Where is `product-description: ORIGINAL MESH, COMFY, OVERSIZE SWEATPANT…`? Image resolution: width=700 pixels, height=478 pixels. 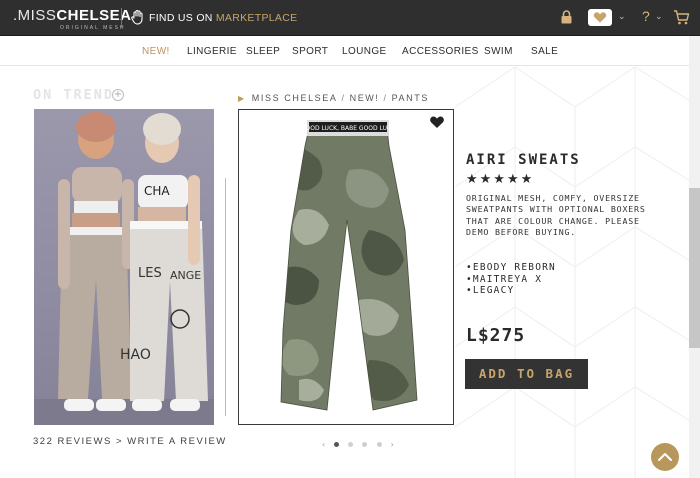
product-description: ORIGINAL MESH, COMFY, OVERSIZE SWEATPANT… is located at coordinates (556, 215).